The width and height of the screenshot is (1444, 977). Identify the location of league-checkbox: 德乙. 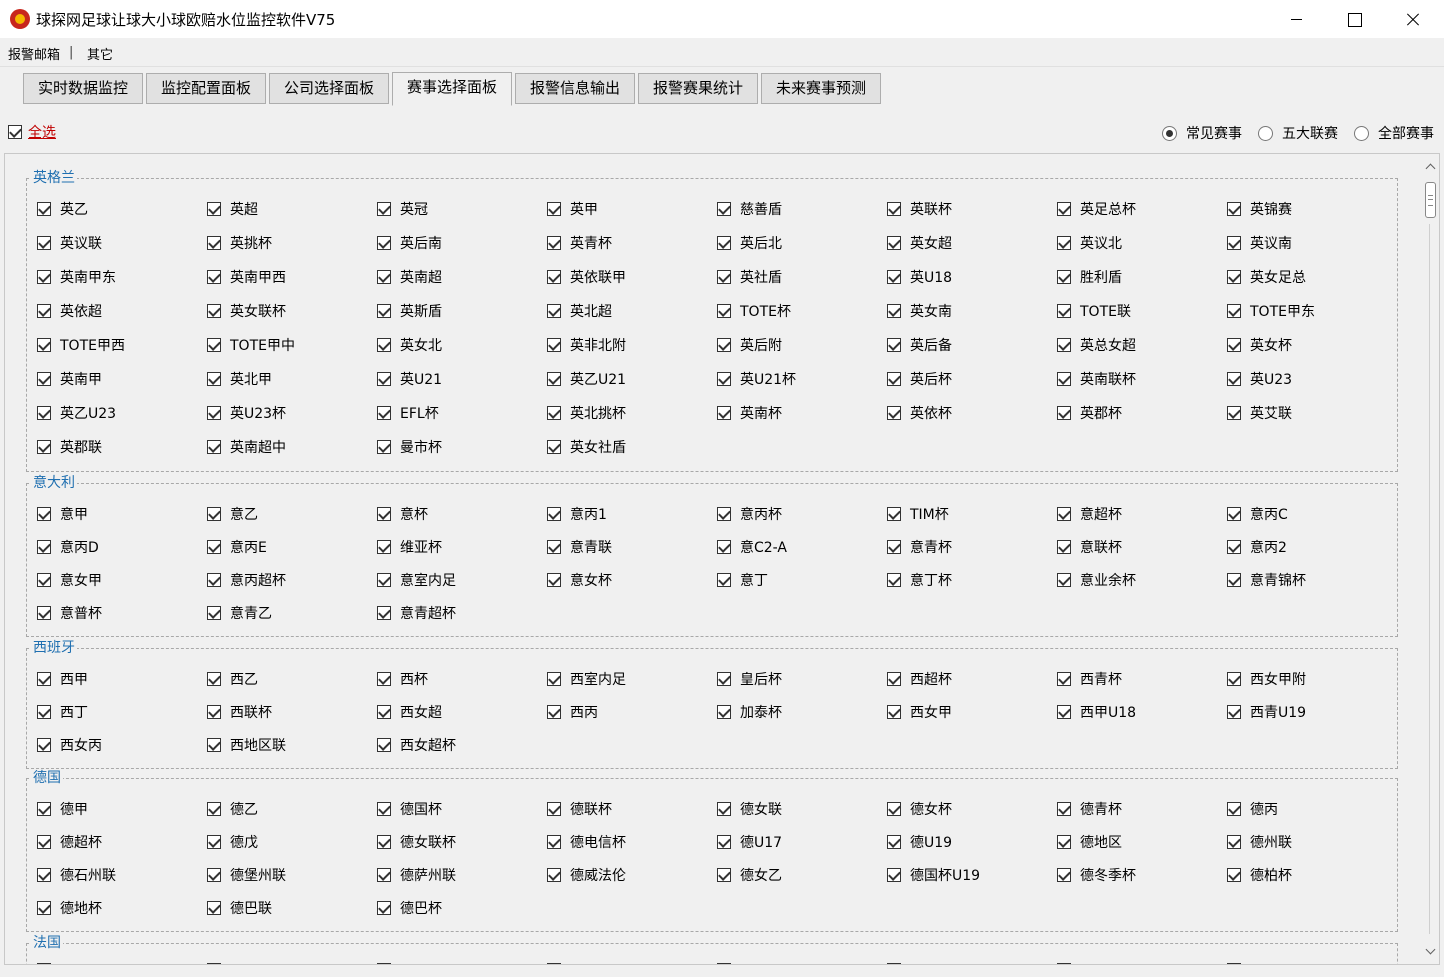
(232, 808).